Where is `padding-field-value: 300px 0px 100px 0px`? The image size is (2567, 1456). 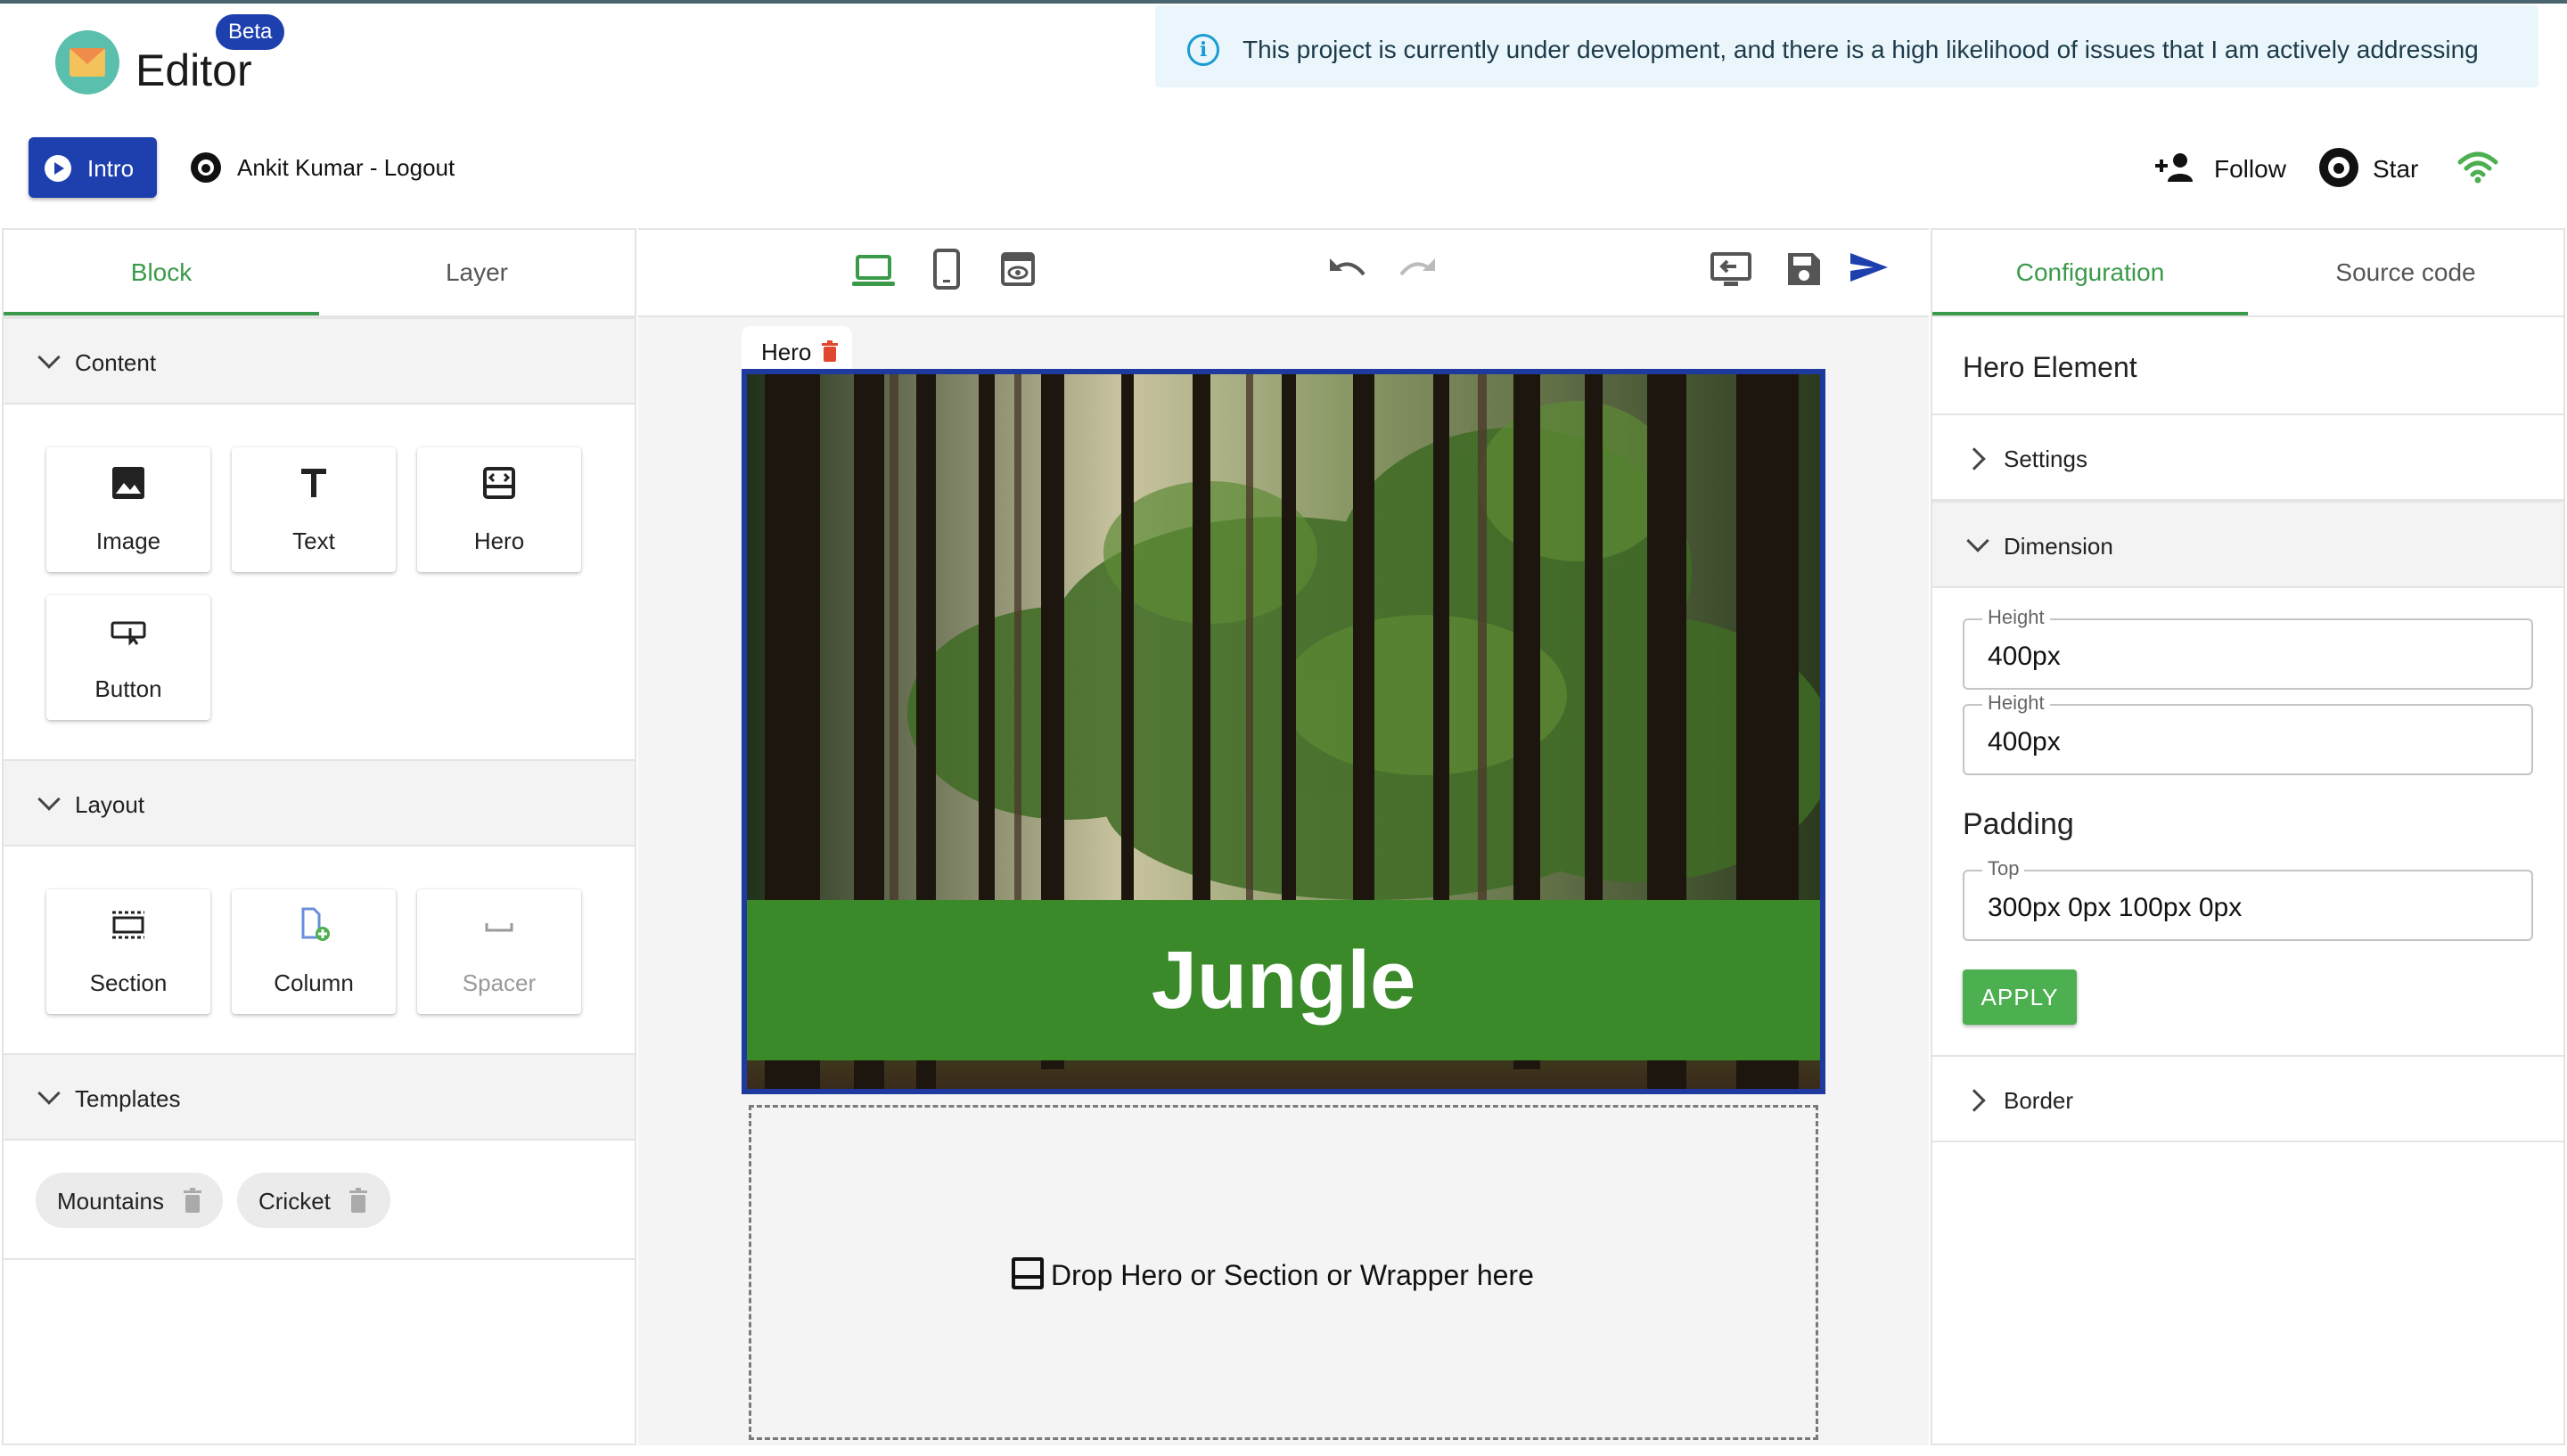 padding-field-value: 300px 0px 100px 0px is located at coordinates (2115, 908).